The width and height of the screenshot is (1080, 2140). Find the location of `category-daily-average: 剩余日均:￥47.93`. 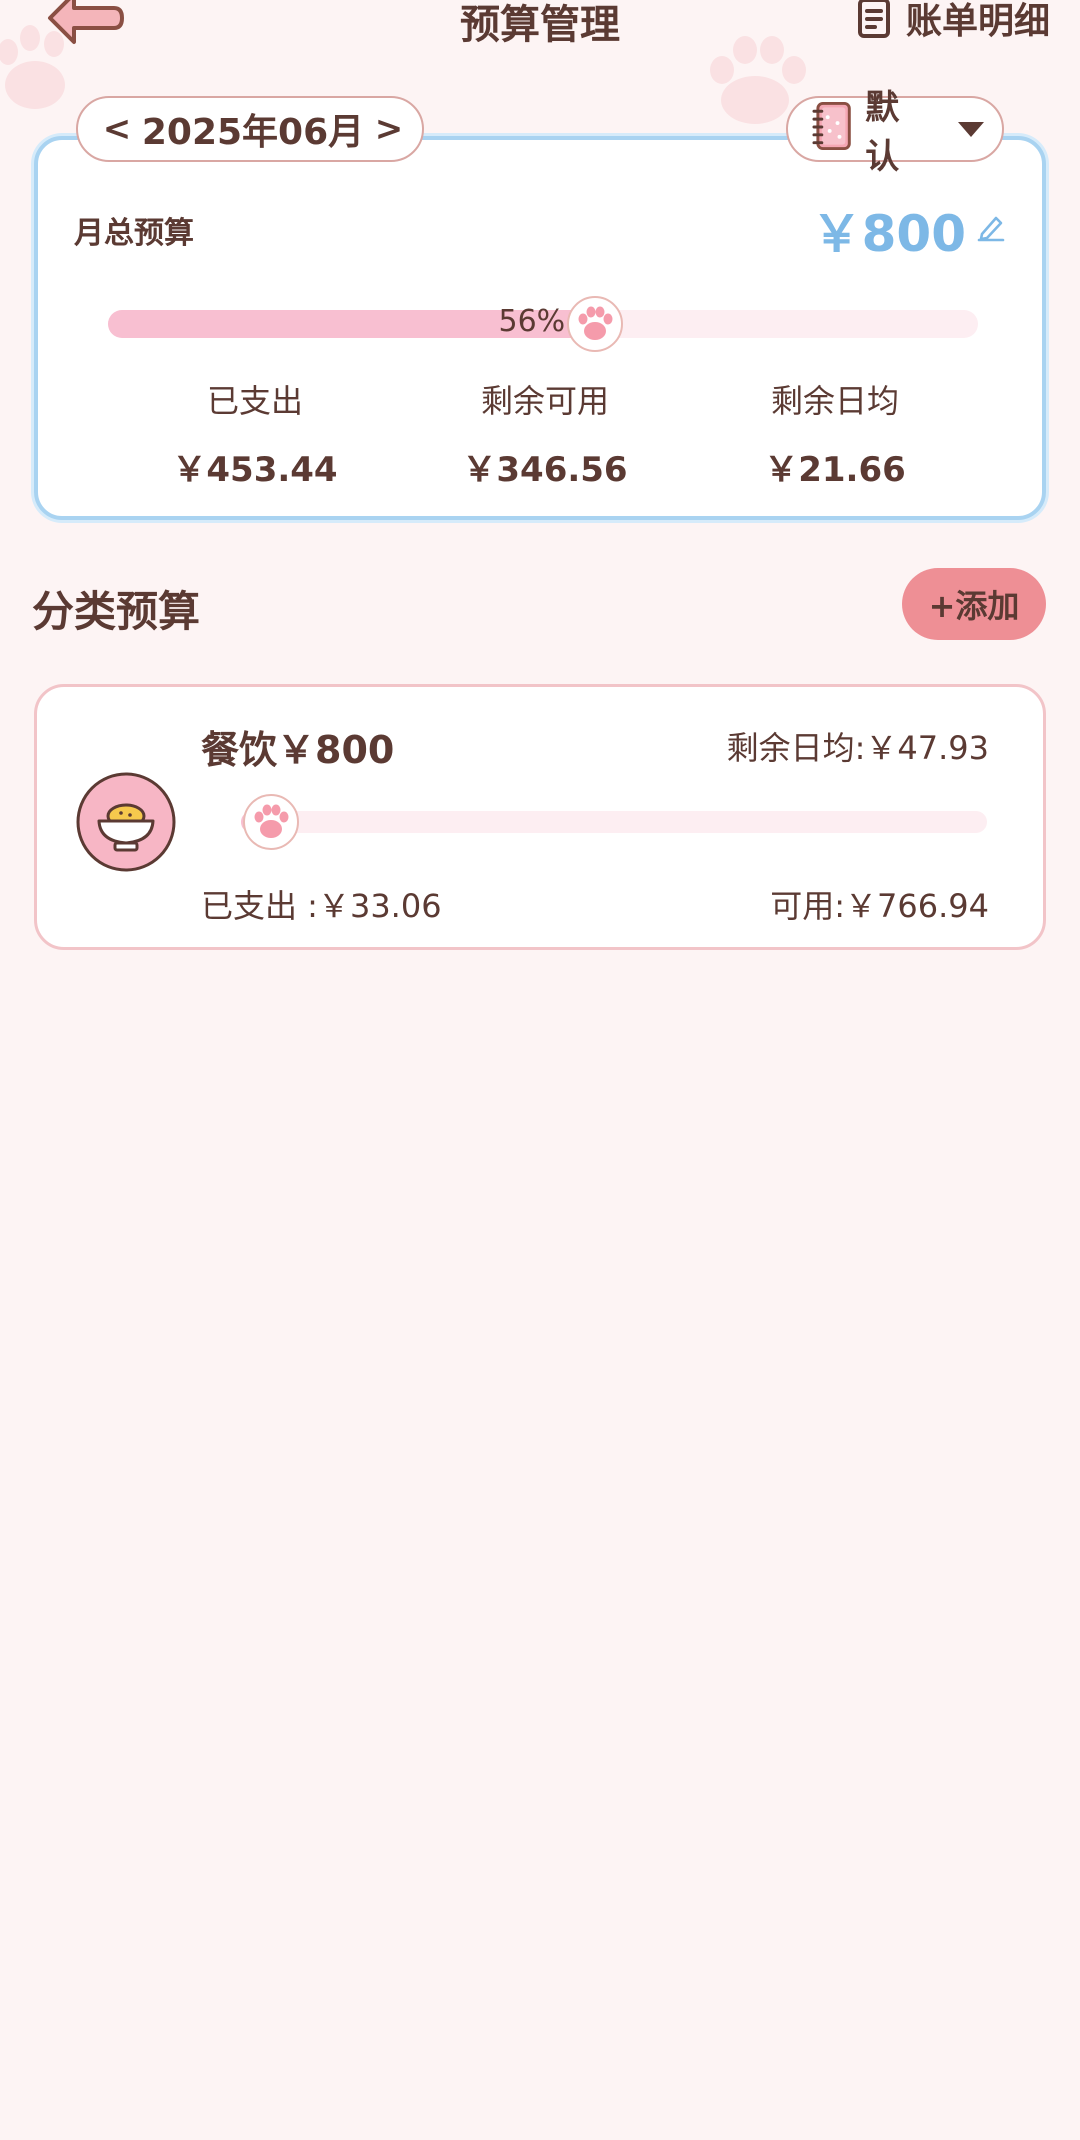

category-daily-average: 剩余日均:￥47.93 is located at coordinates (857, 748).